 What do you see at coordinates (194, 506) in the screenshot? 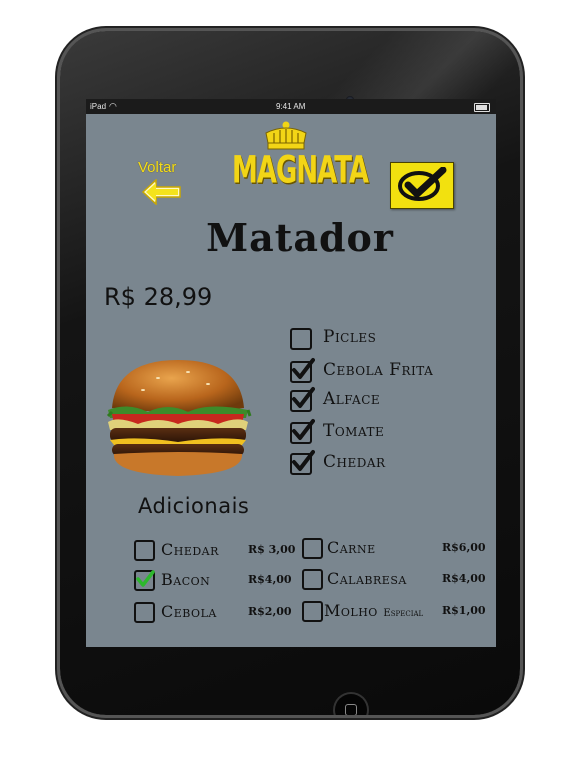
I see `addons-title: Adicionais` at bounding box center [194, 506].